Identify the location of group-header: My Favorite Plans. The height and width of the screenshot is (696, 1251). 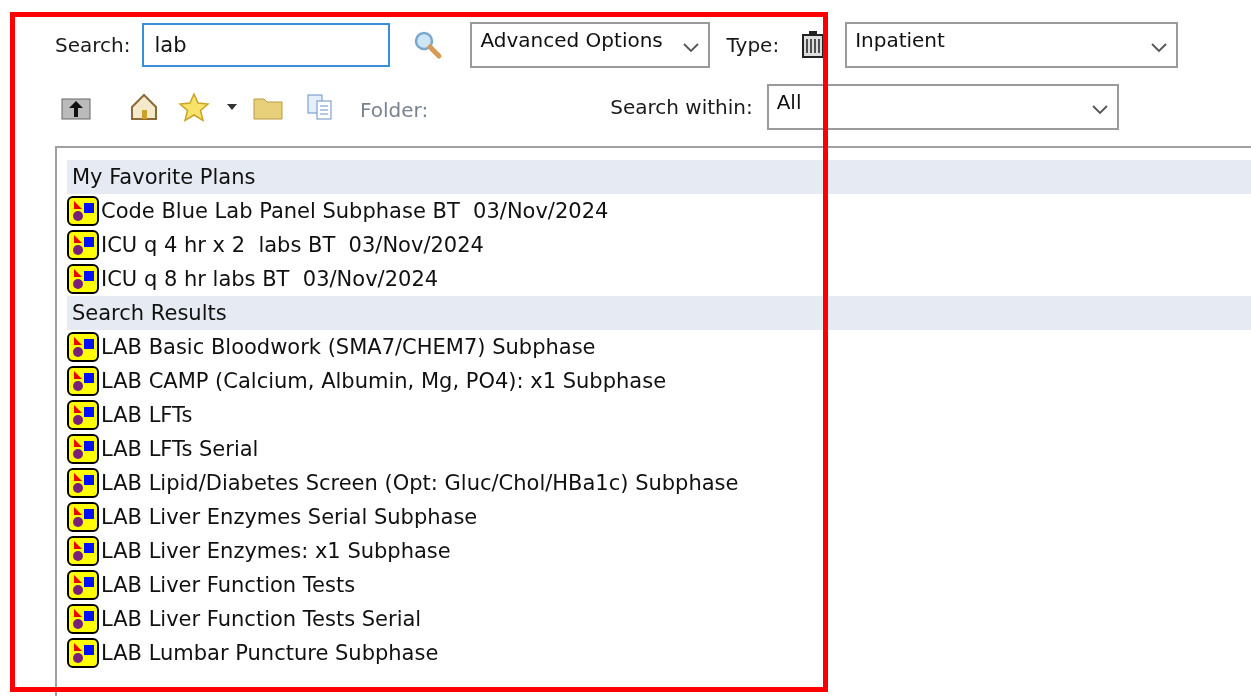
(659, 177).